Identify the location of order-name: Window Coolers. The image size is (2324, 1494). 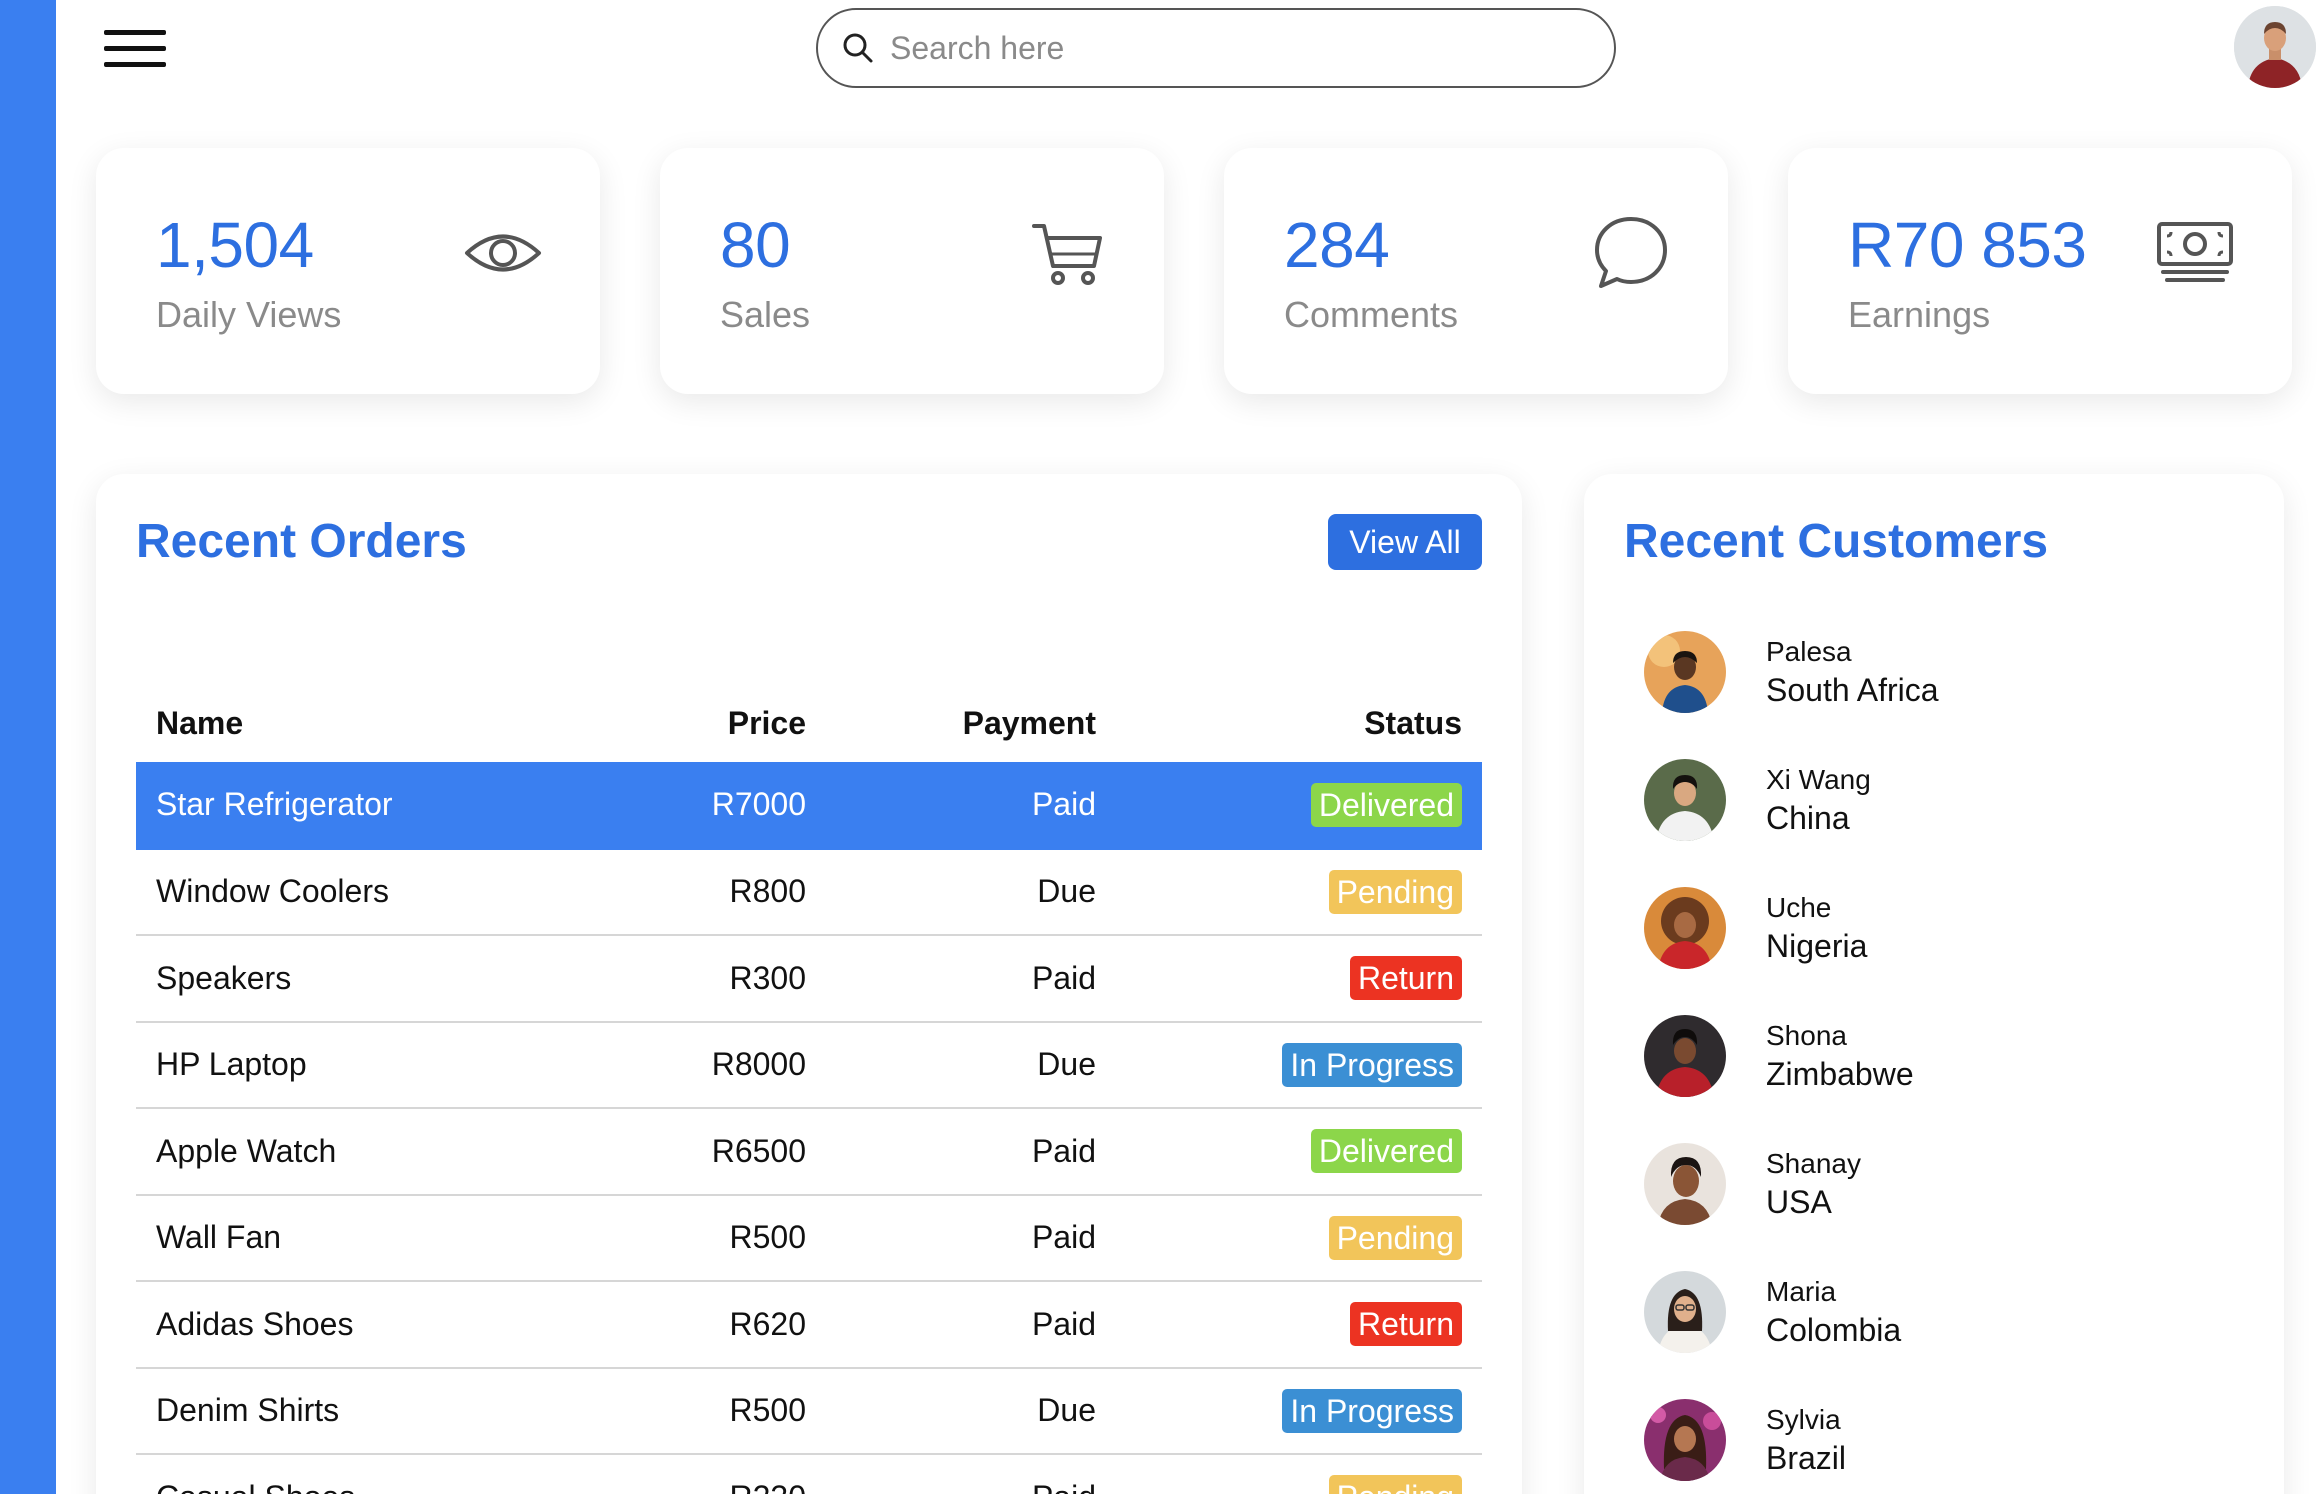
(386, 892).